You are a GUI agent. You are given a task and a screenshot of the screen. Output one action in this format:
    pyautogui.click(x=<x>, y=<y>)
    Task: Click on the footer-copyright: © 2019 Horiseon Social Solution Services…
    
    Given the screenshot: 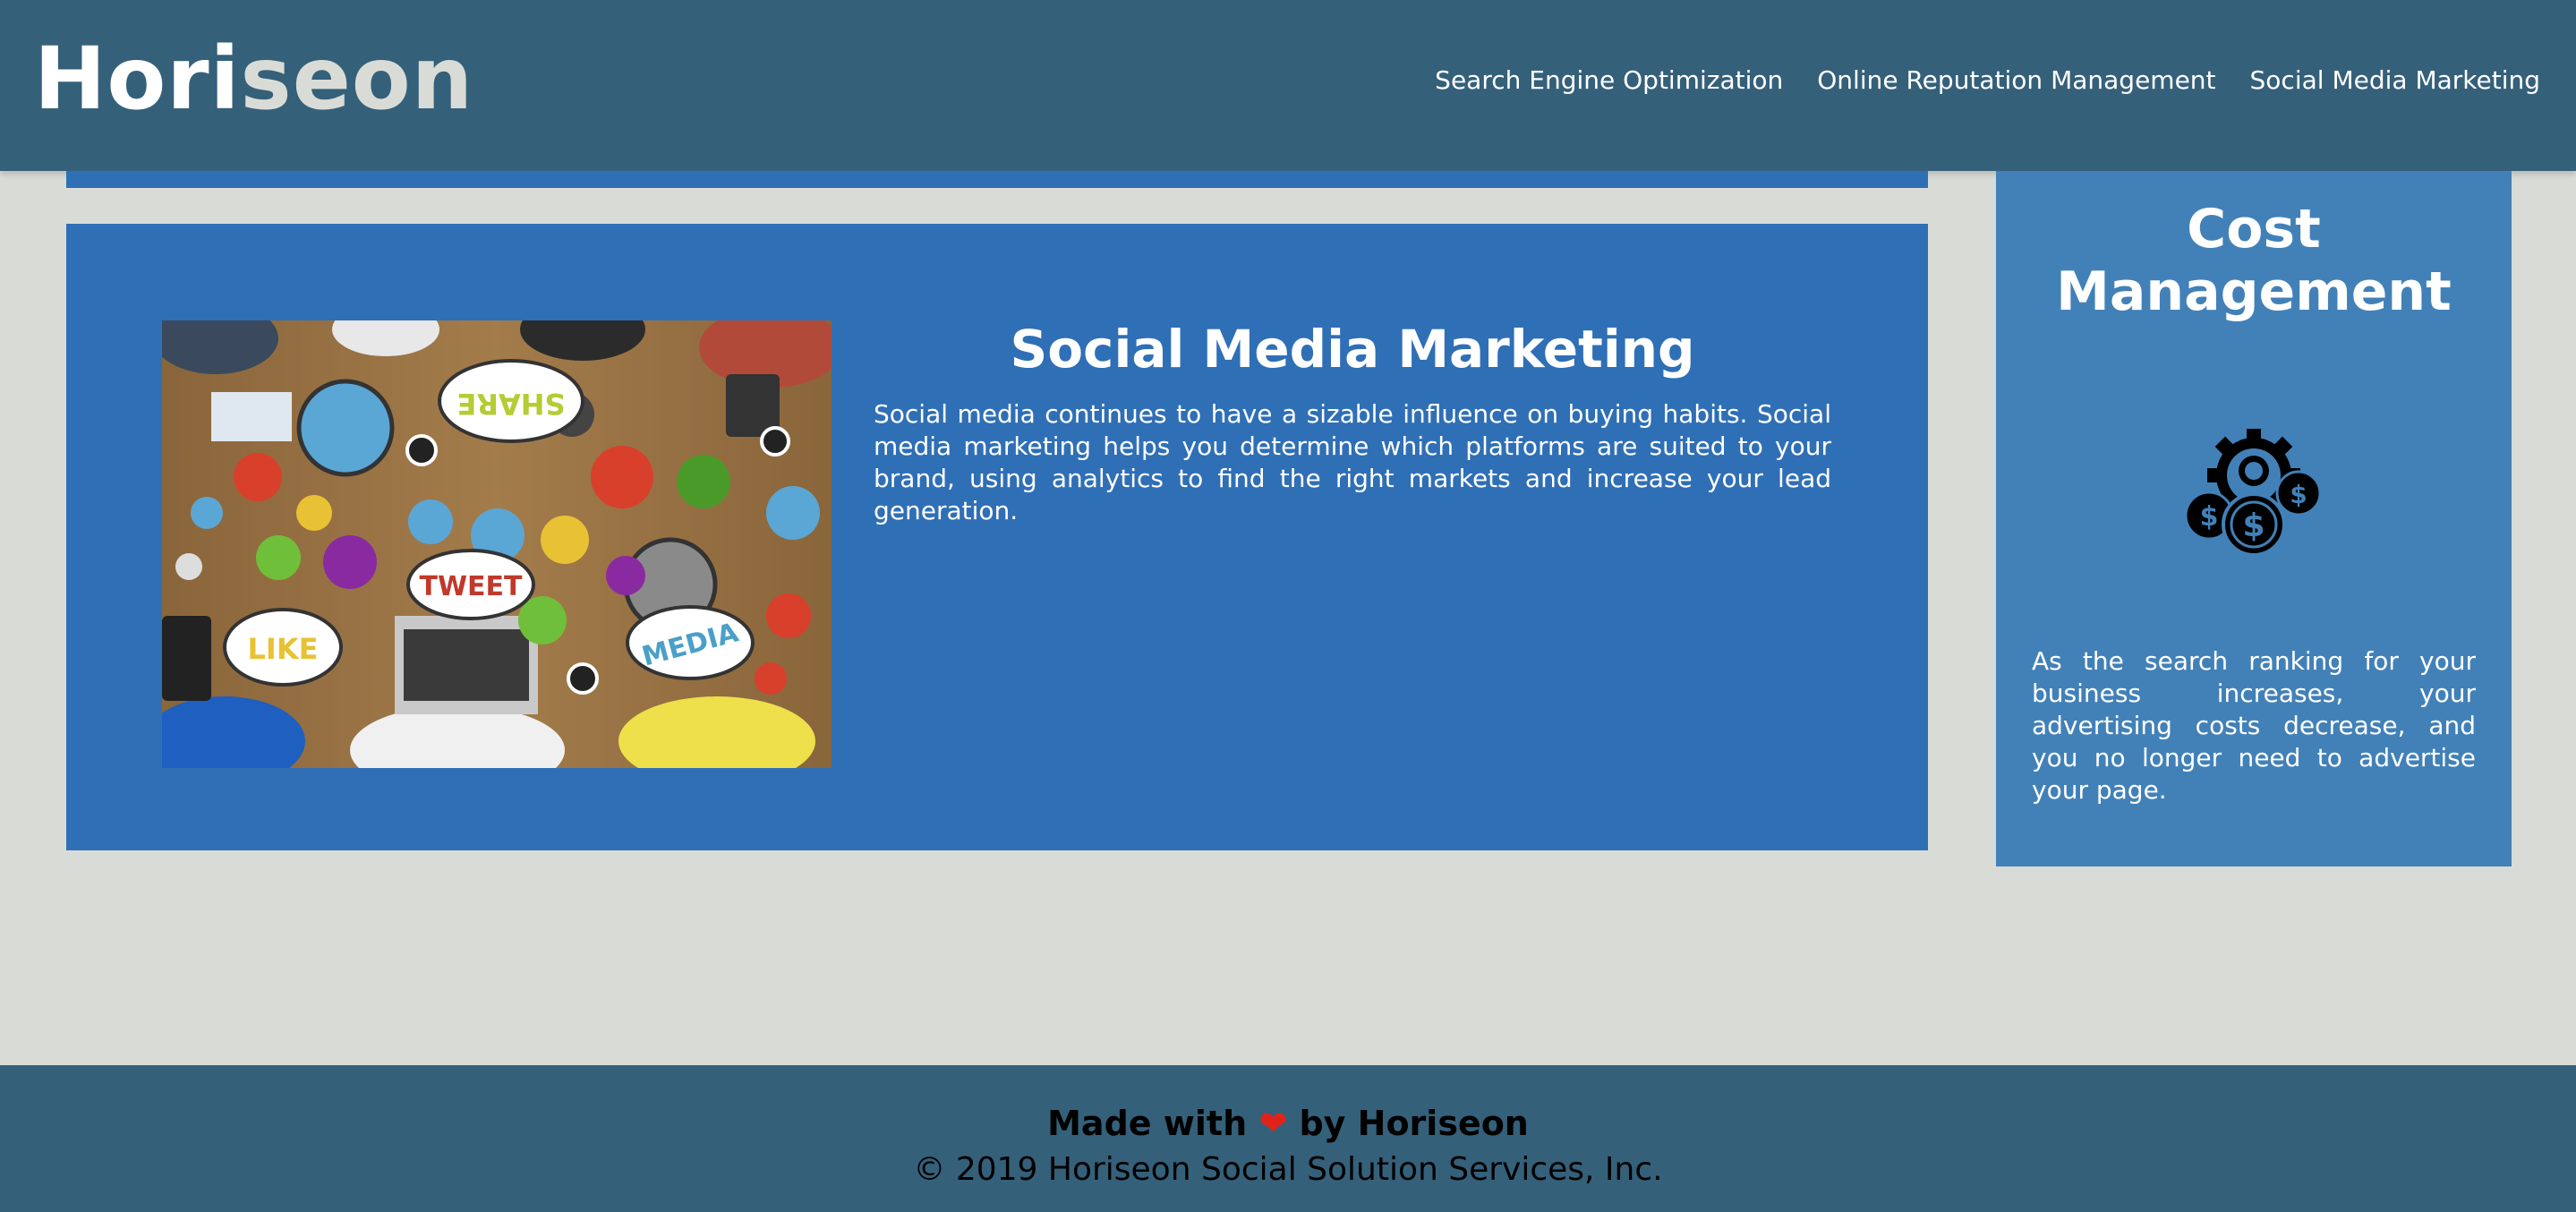 What is the action you would take?
    pyautogui.click(x=1288, y=1169)
    